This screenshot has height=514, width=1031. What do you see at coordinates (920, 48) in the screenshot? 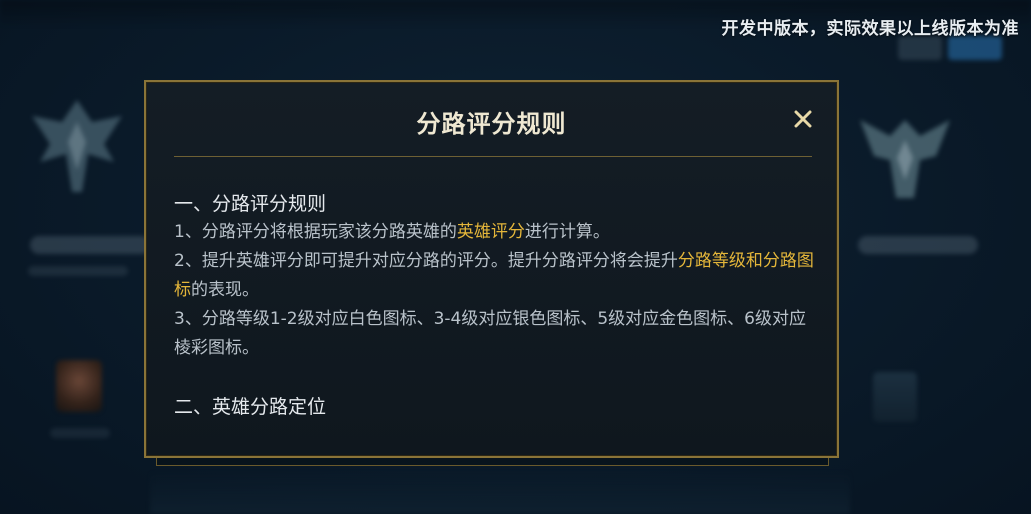
I see `toggle-left` at bounding box center [920, 48].